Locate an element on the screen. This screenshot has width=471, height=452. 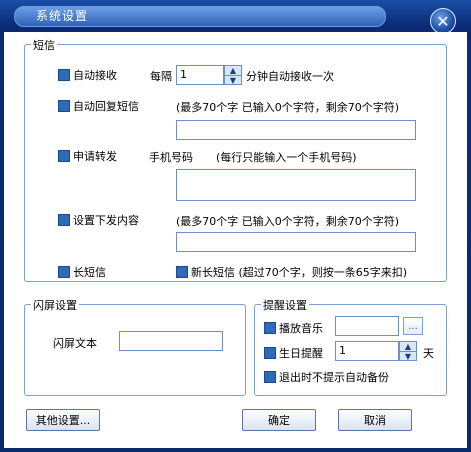
play-music-label: 播放音乐 is located at coordinates (301, 328).